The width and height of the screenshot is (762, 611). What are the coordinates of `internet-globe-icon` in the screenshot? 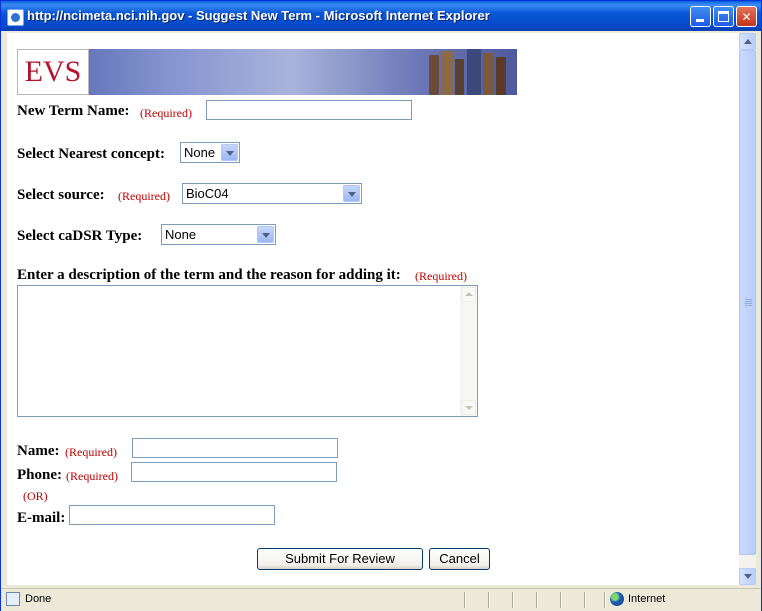 It's located at (617, 599).